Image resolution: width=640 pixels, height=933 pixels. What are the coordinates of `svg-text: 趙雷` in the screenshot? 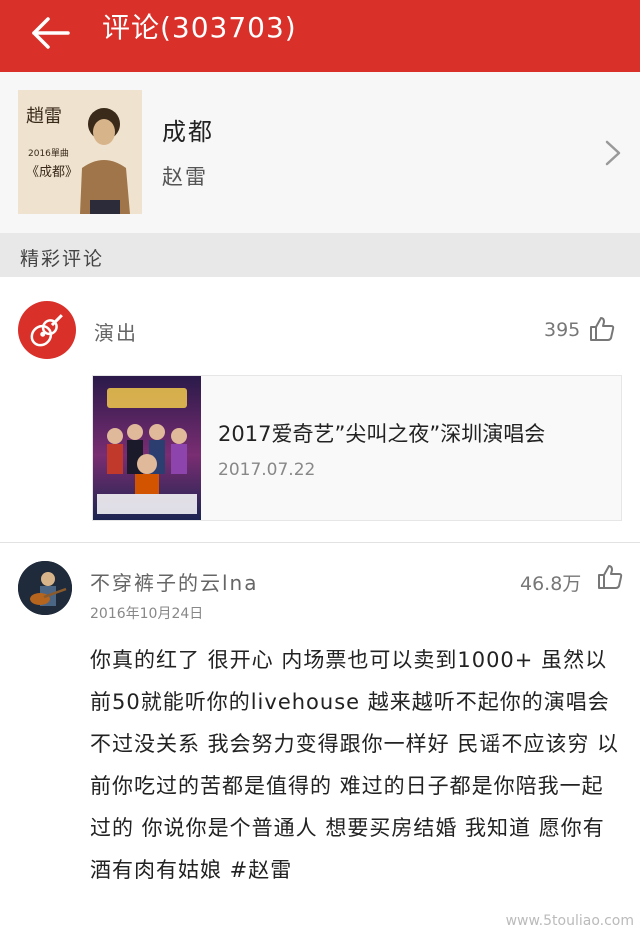 It's located at (44, 116).